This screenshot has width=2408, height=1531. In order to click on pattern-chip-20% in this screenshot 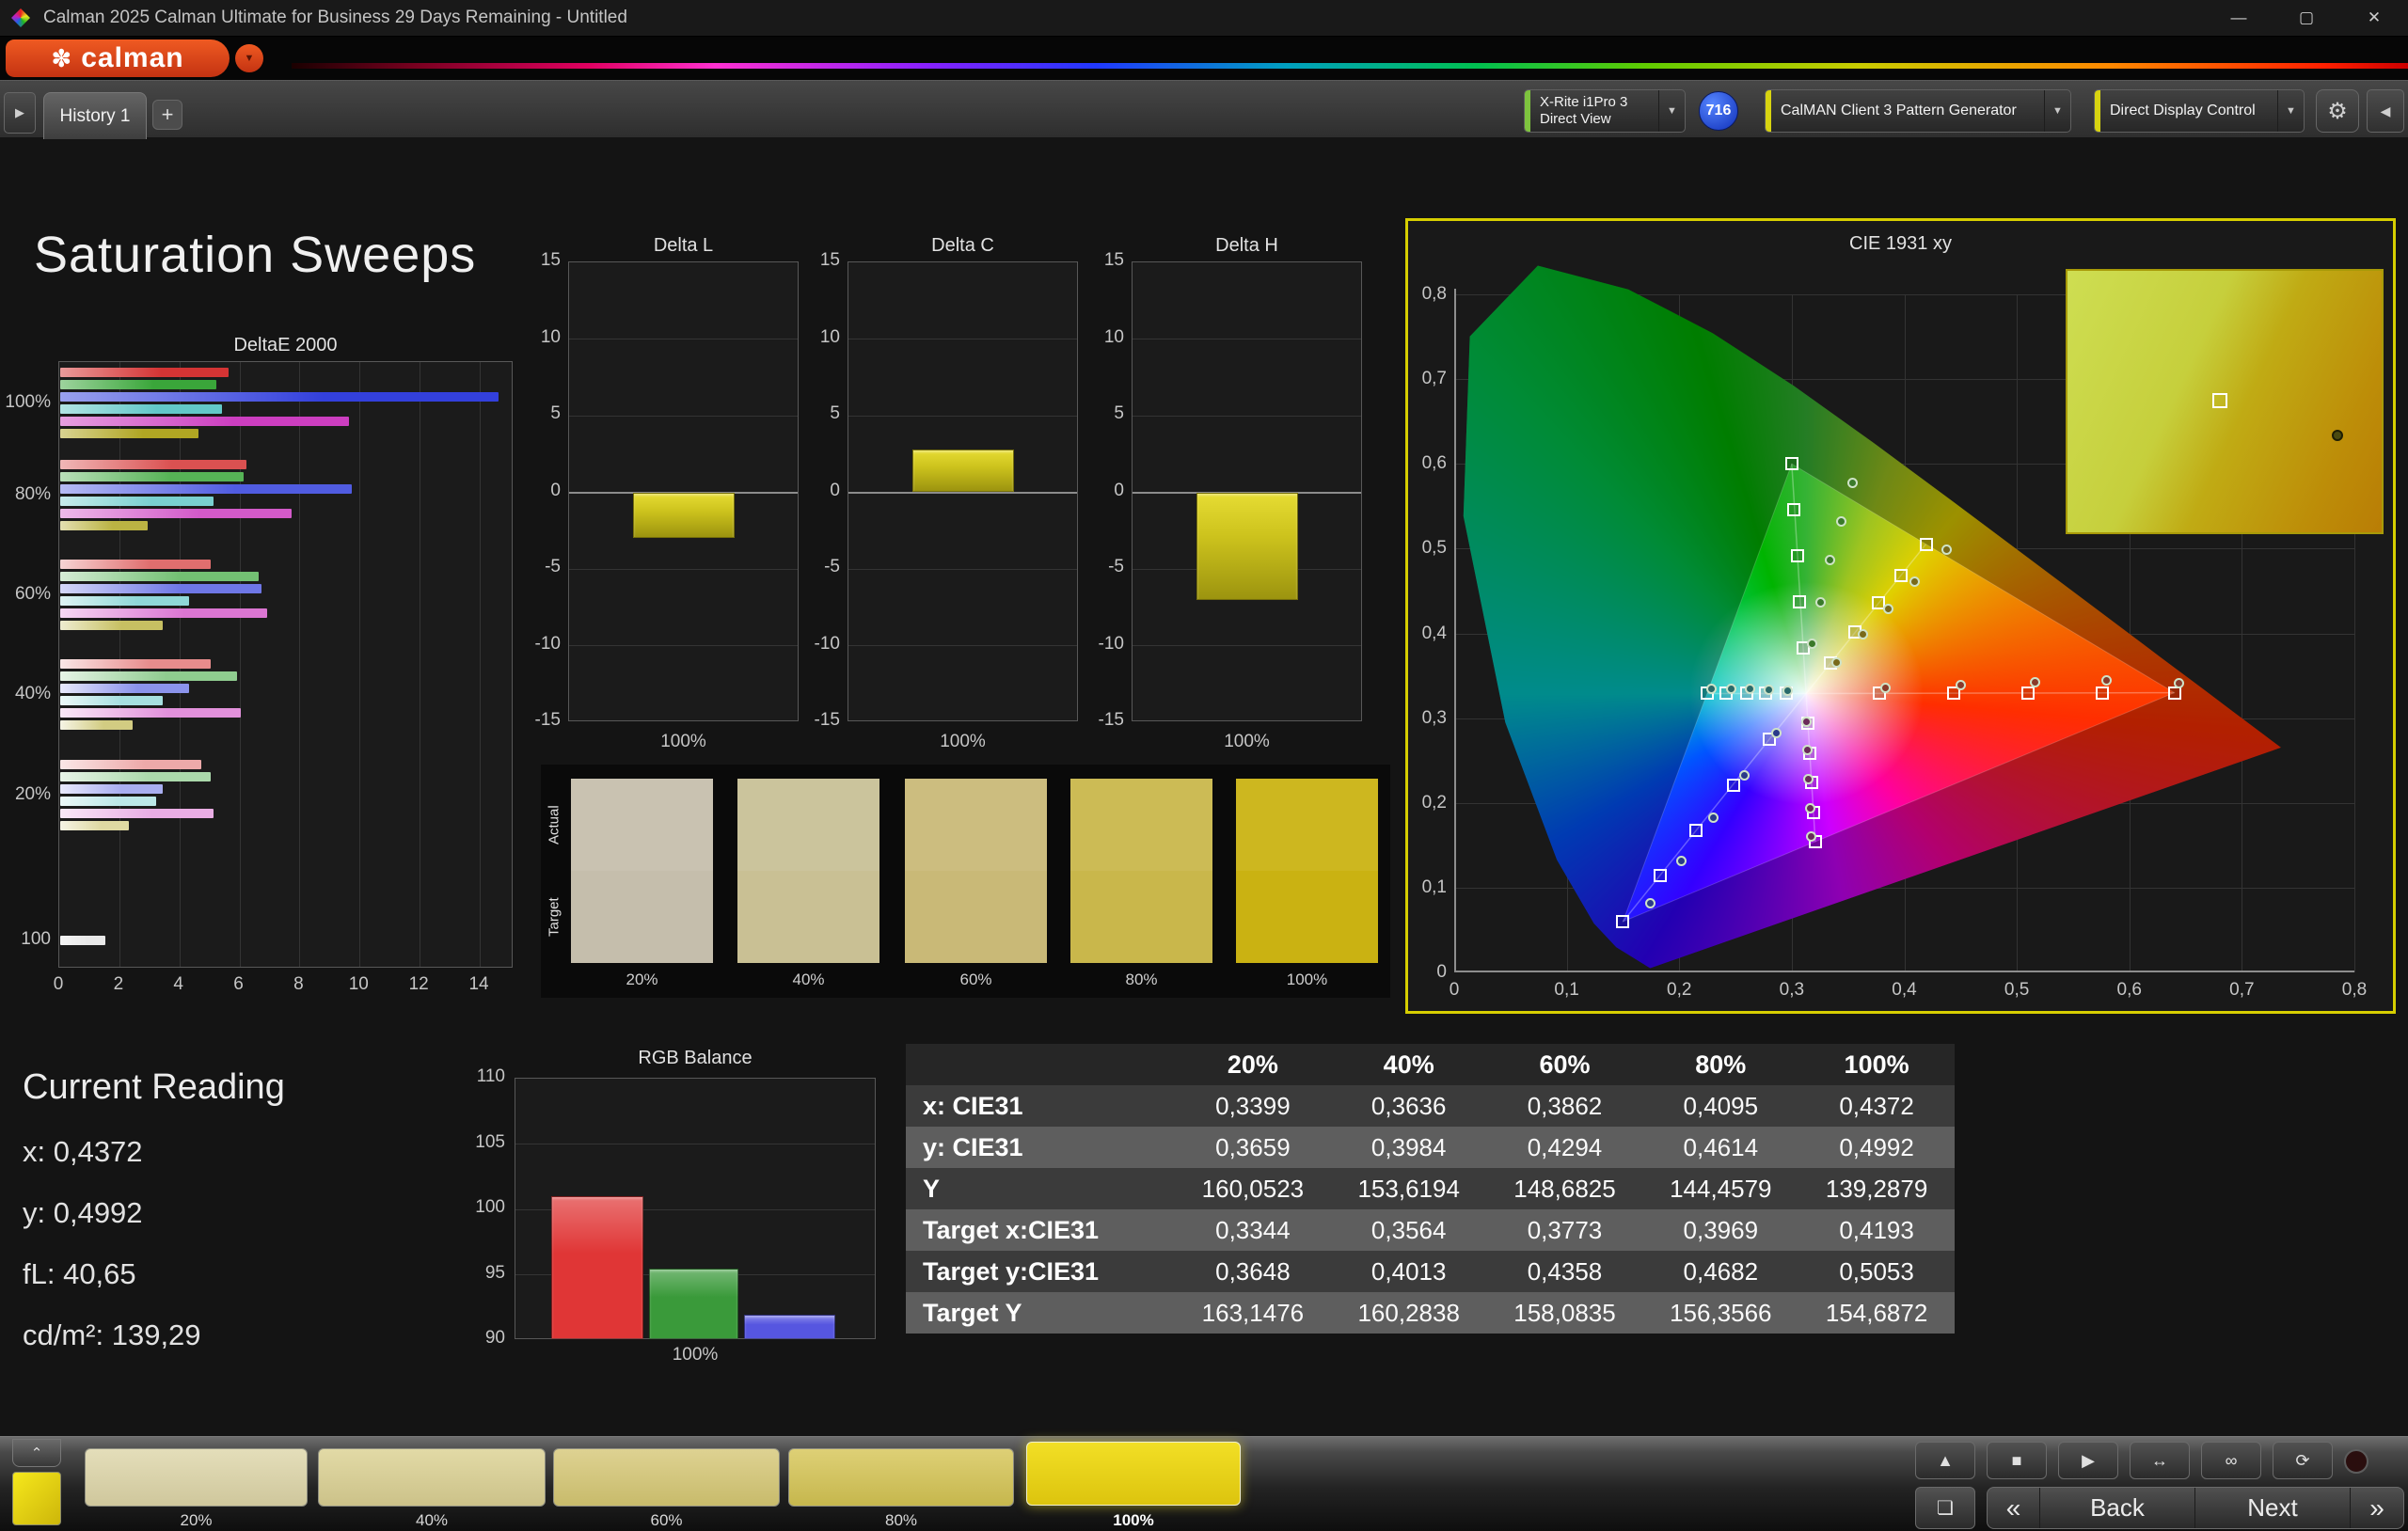, I will do `click(197, 1477)`.